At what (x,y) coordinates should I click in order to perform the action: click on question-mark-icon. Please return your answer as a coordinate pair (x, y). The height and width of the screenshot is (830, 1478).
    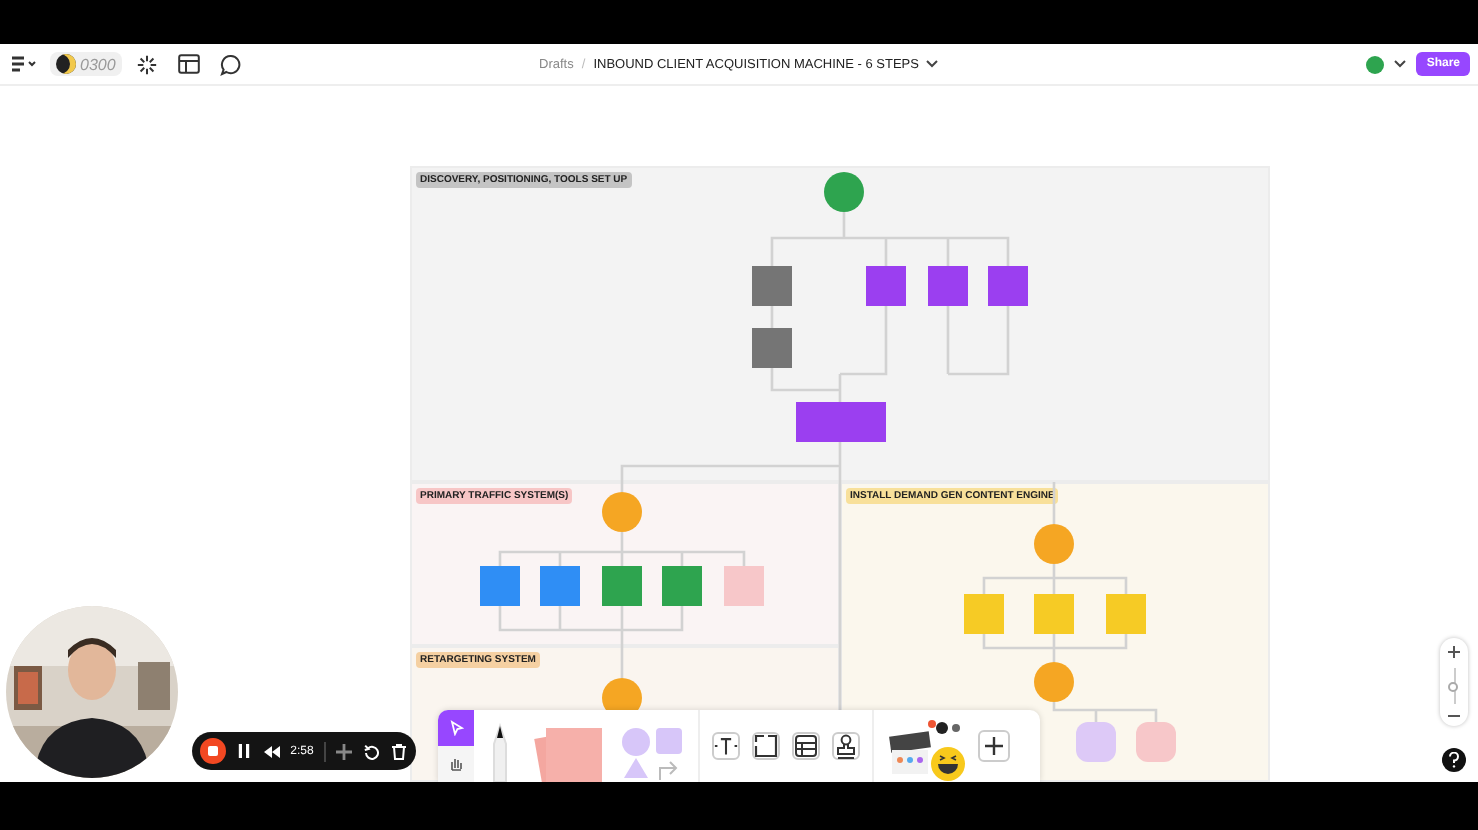
    Looking at the image, I should click on (1454, 760).